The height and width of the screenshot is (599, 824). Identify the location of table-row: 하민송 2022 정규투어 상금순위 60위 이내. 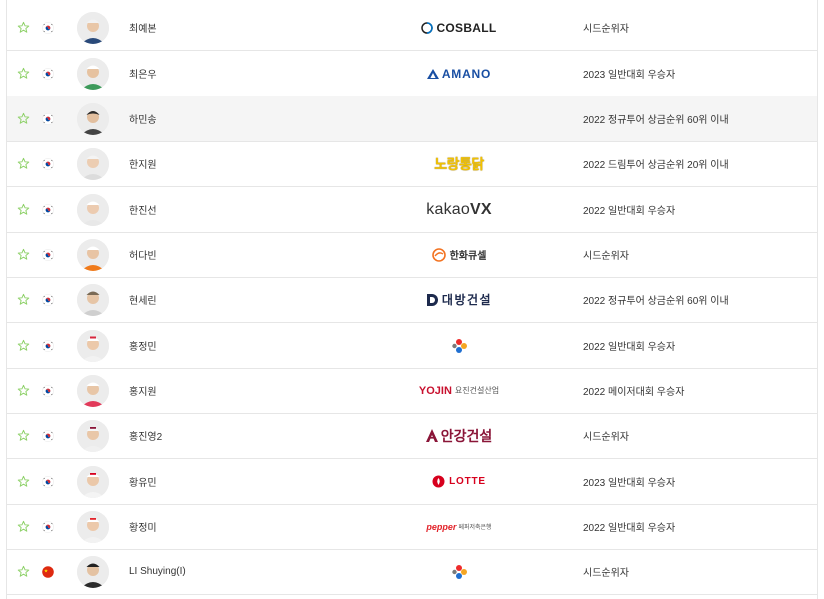
(412, 119).